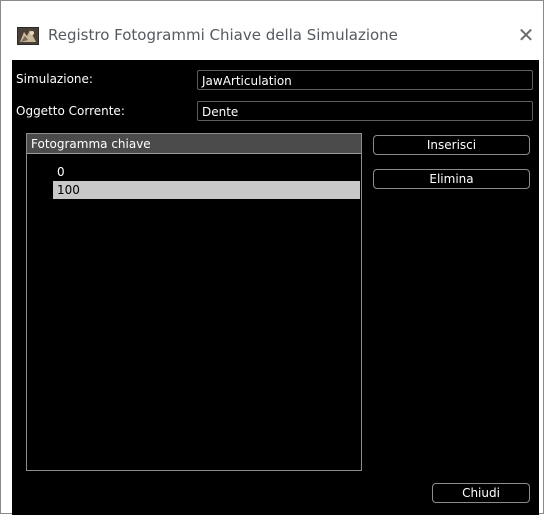 Image resolution: width=544 pixels, height=515 pixels. I want to click on close-button: Chiudi, so click(481, 493).